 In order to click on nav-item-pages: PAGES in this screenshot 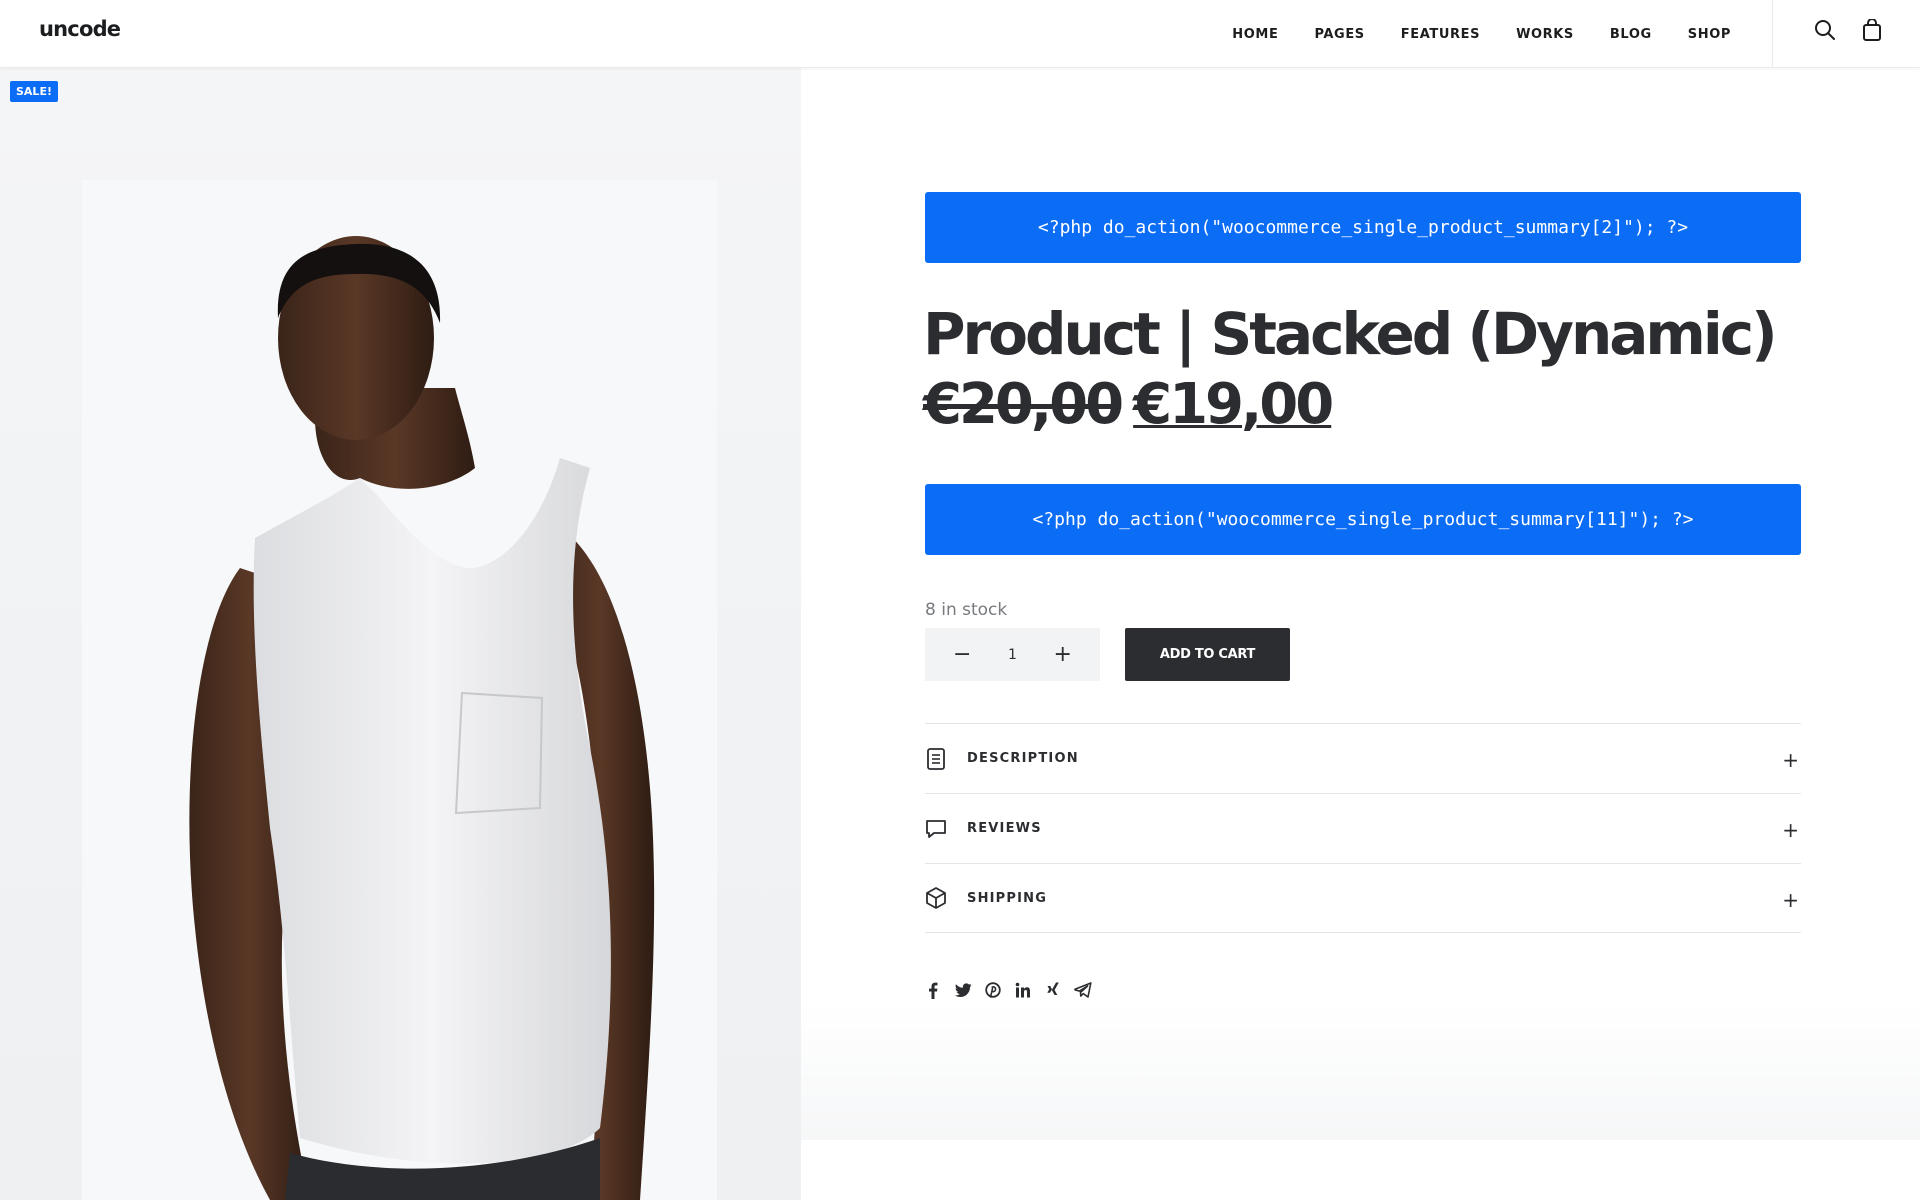, I will do `click(1339, 34)`.